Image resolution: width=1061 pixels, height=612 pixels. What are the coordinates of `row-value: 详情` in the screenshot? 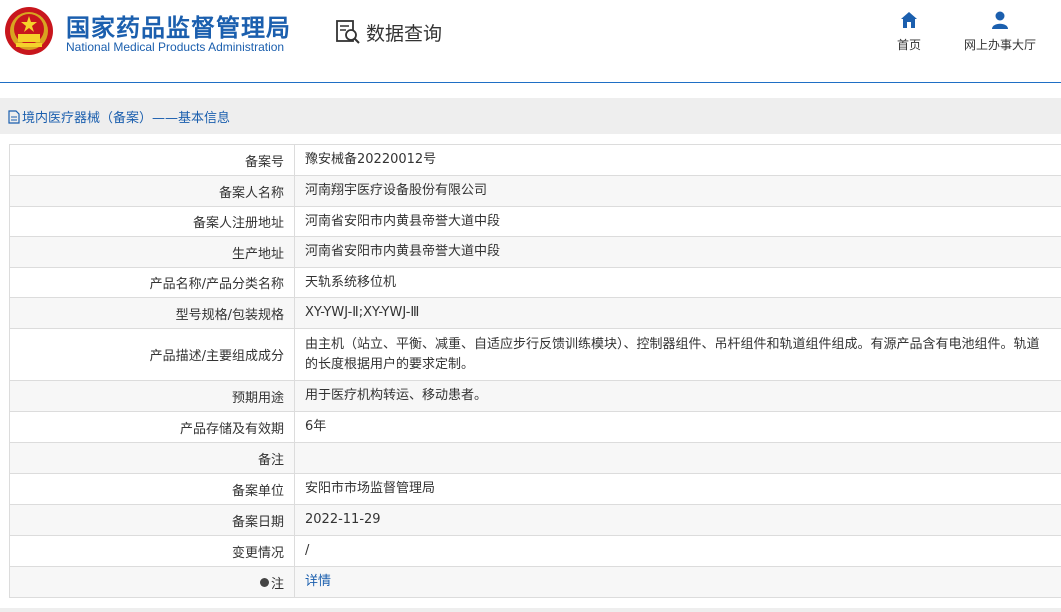 It's located at (678, 582).